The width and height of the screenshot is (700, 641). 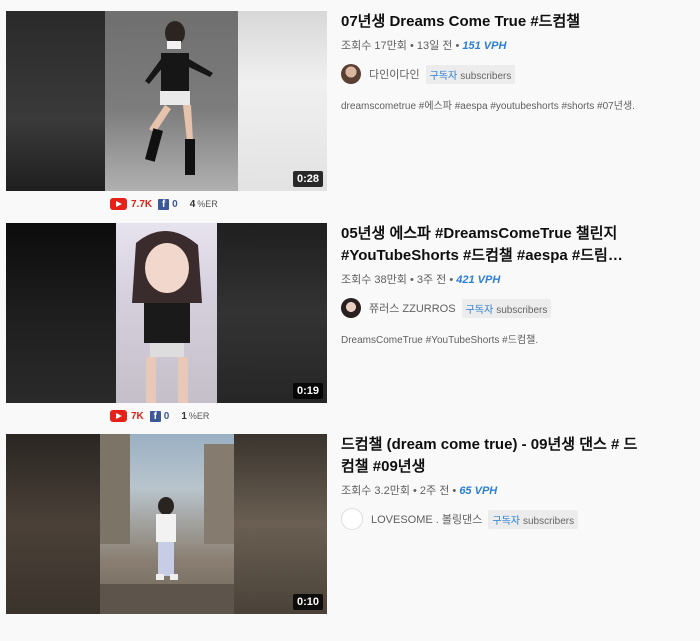 I want to click on view-count: 조회수 38만회, so click(x=374, y=280).